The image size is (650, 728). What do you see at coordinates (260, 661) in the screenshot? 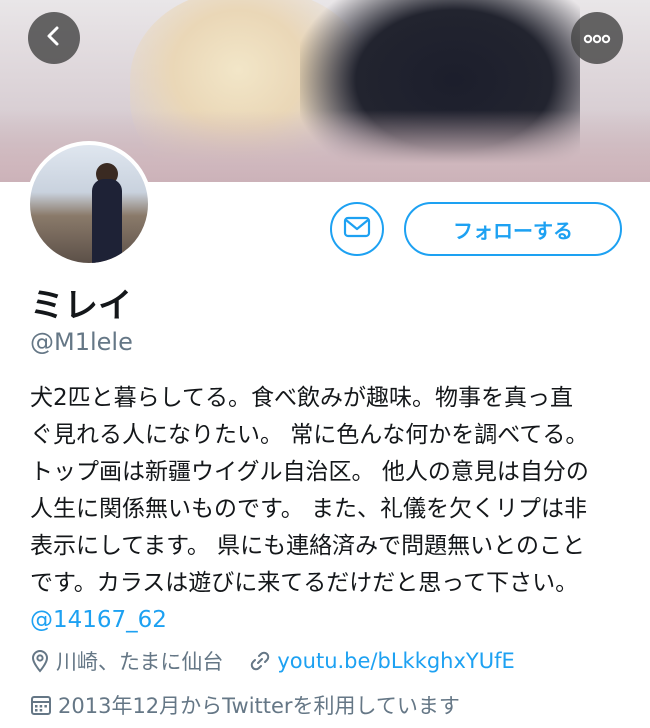
I see `link-icon` at bounding box center [260, 661].